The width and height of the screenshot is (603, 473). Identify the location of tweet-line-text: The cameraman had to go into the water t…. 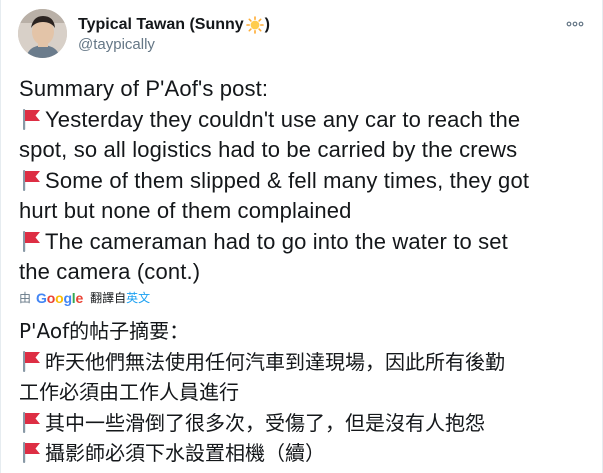
(276, 241).